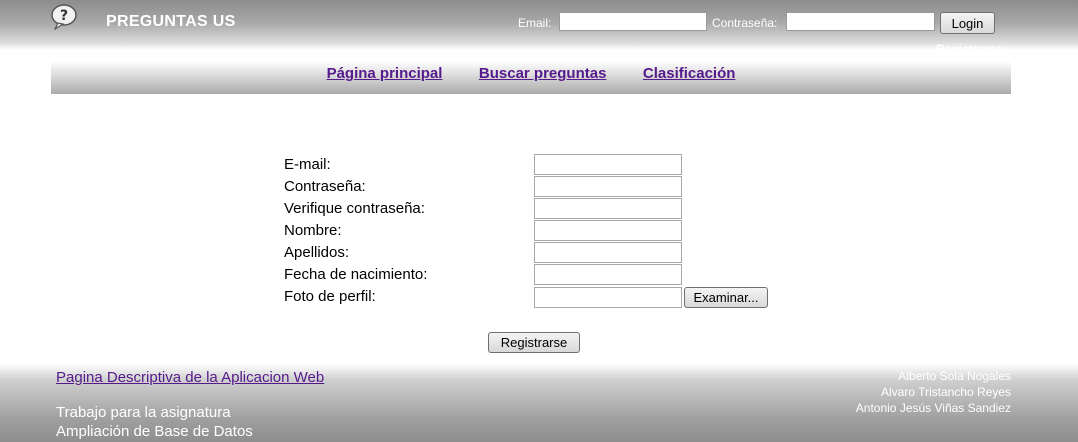 This screenshot has width=1078, height=442. I want to click on first-name-input, so click(608, 230).